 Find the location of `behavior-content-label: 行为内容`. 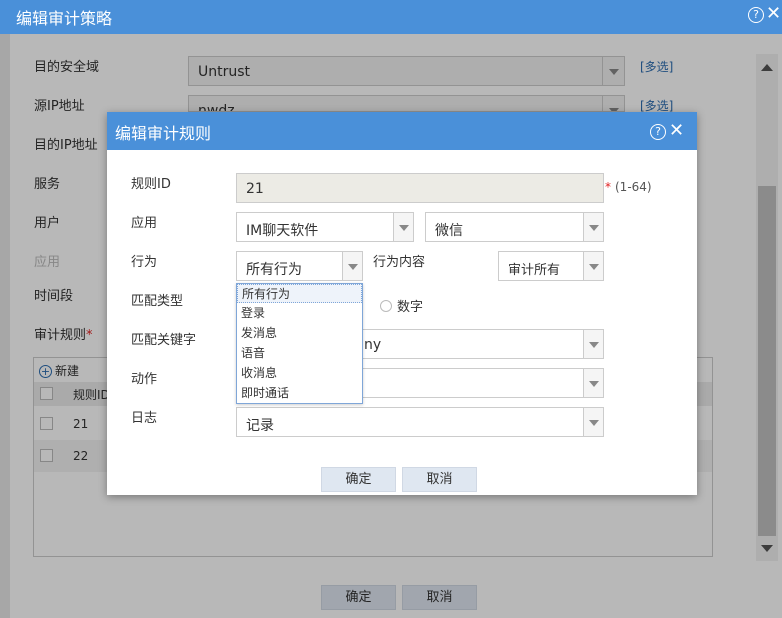

behavior-content-label: 行为内容 is located at coordinates (399, 262).